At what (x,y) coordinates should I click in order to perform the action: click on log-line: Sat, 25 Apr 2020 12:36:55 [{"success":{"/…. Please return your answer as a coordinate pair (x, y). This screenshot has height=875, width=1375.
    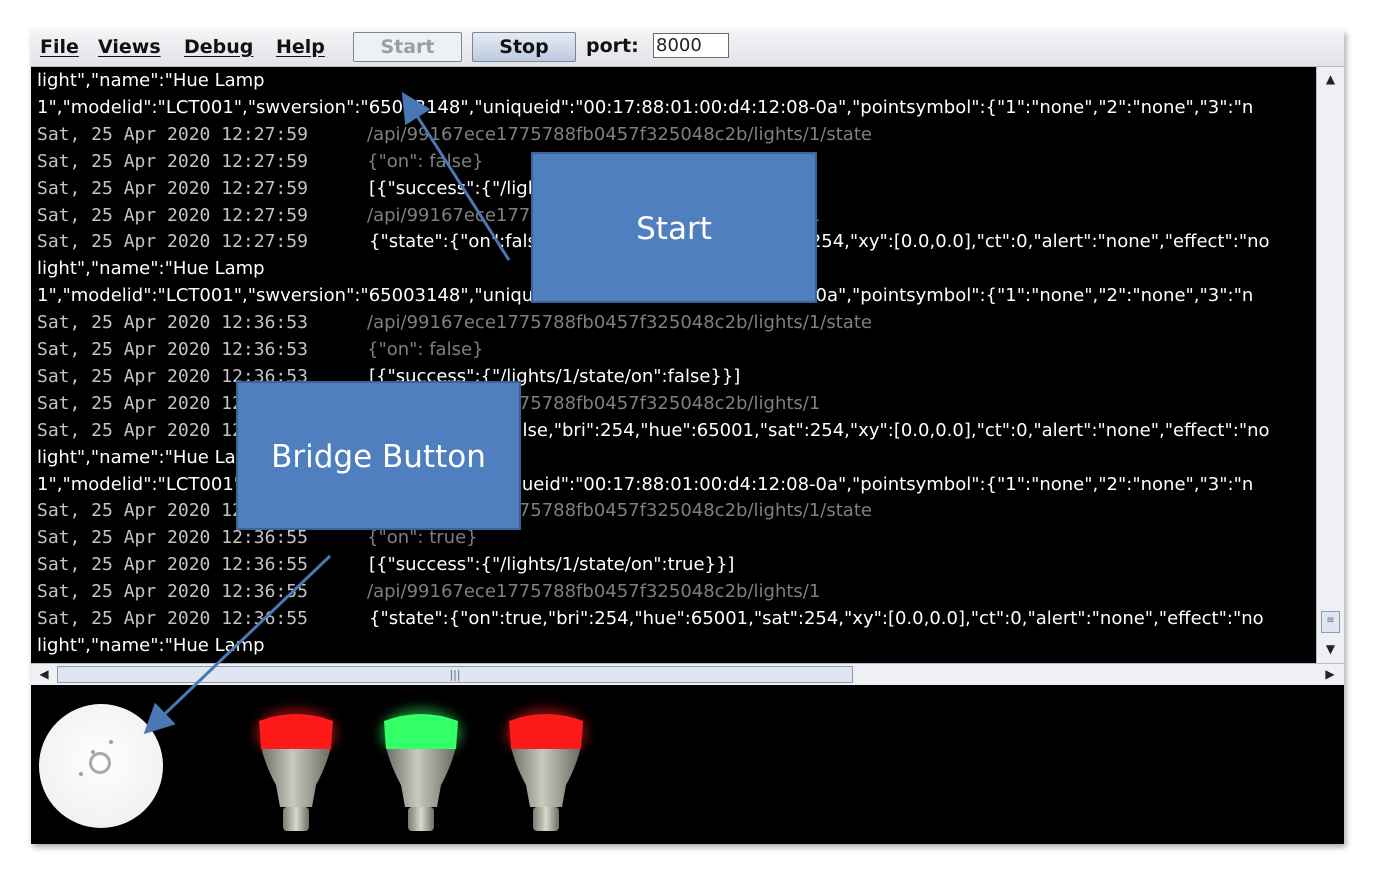
    Looking at the image, I should click on (676, 565).